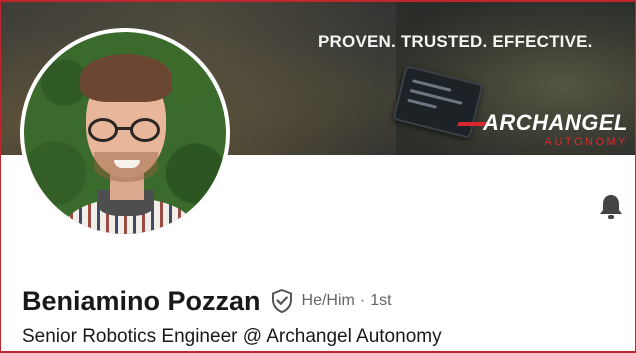 Image resolution: width=636 pixels, height=353 pixels. Describe the element at coordinates (127, 164) in the screenshot. I see `avatar-smile` at that location.